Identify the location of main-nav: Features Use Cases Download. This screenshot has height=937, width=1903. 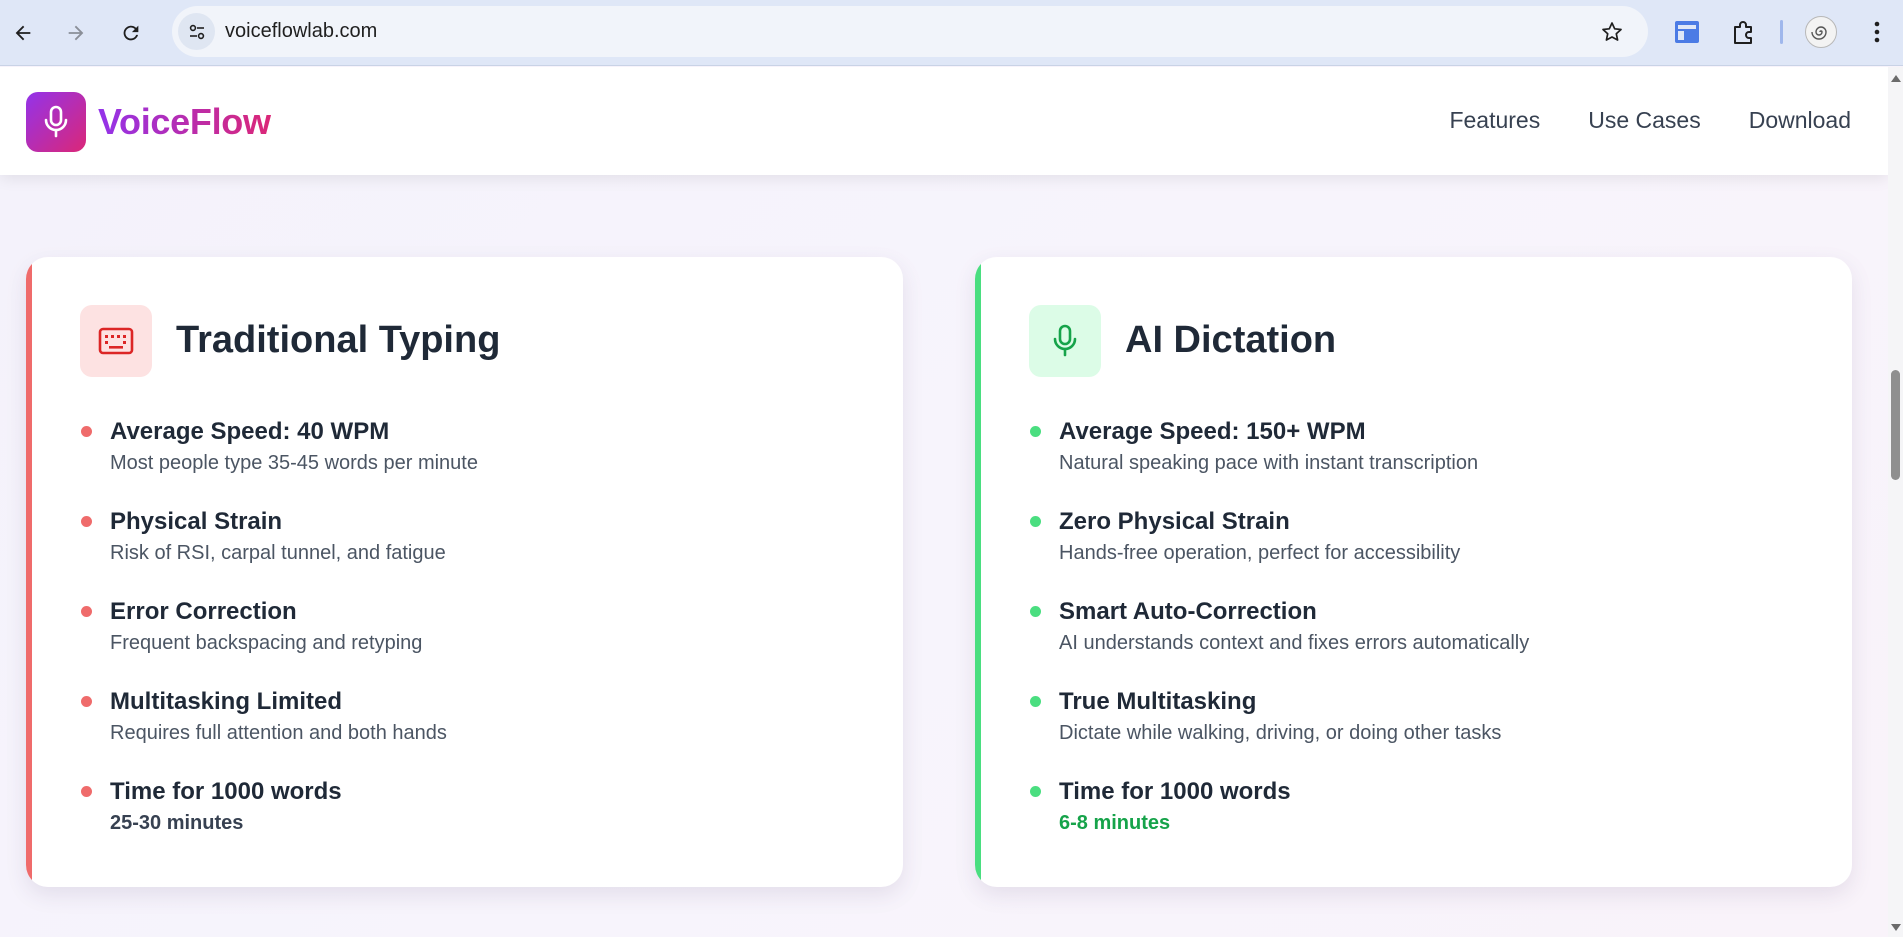
(1650, 120).